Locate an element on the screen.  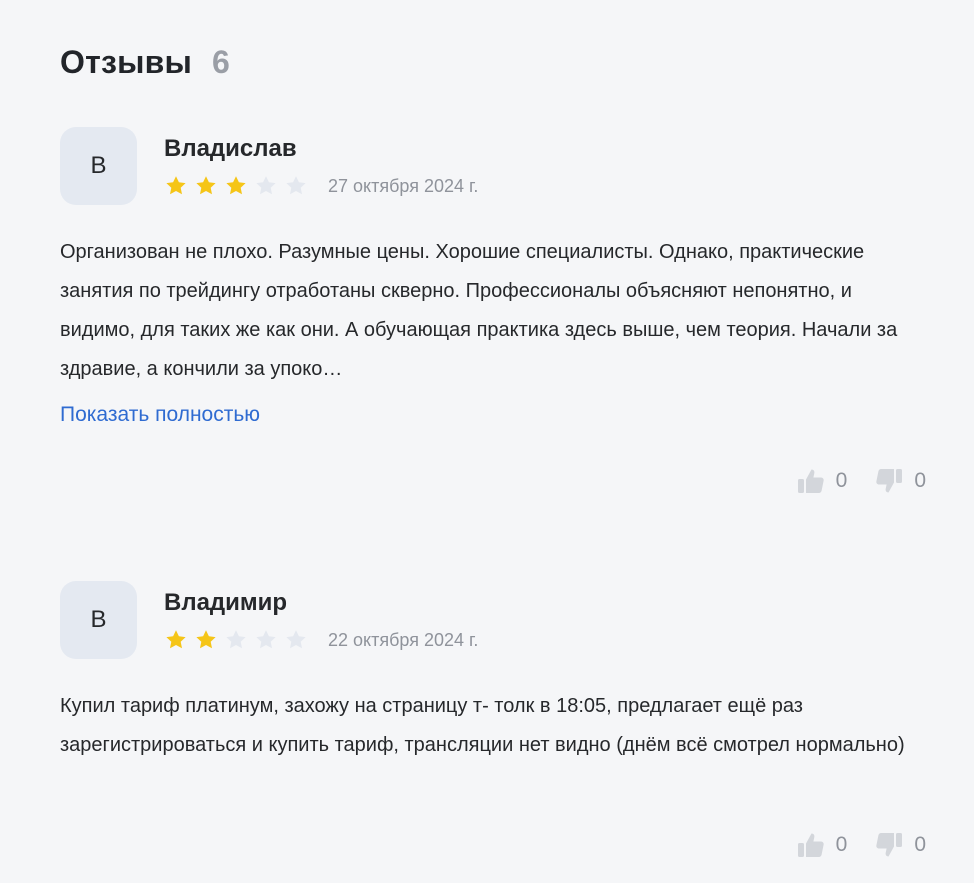
reviews-header: Отзывы 6 is located at coordinates (145, 62).